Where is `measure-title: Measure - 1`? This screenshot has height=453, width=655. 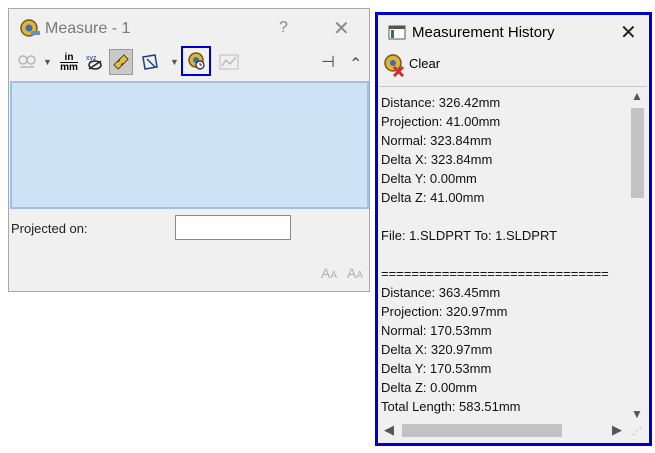
measure-title: Measure - 1 is located at coordinates (88, 28).